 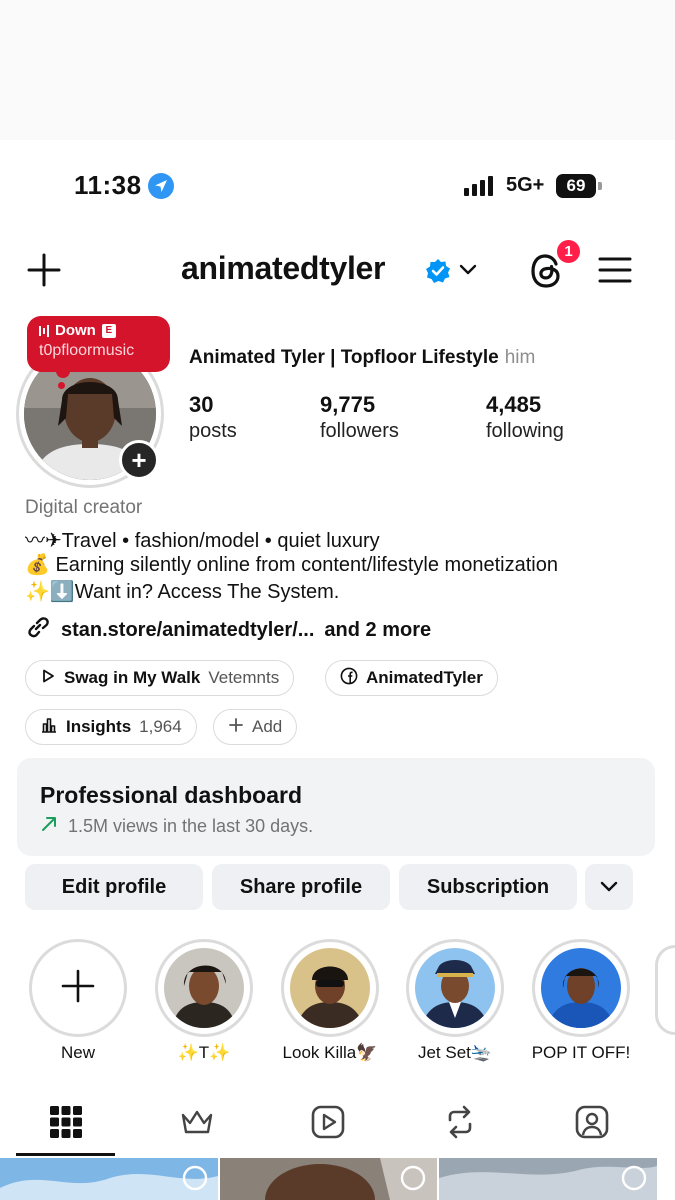 I want to click on new-highlight-plus-icon, so click(x=78, y=988).